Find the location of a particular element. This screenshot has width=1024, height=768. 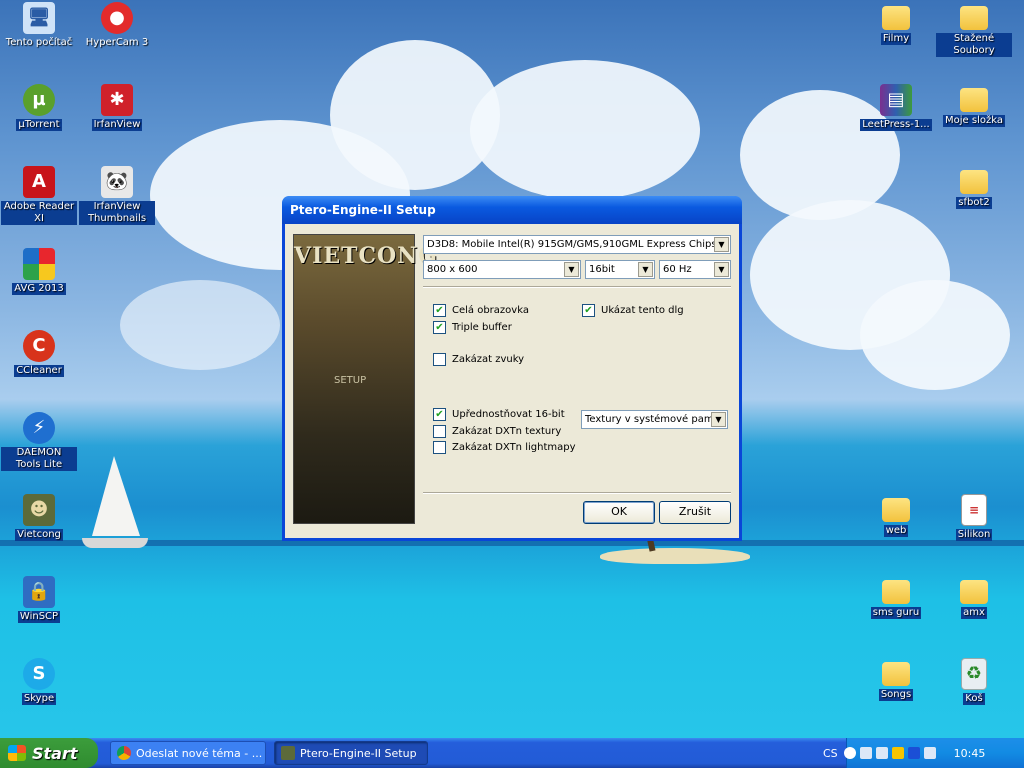

desktop-icon-amx: amx is located at coordinates (974, 597).